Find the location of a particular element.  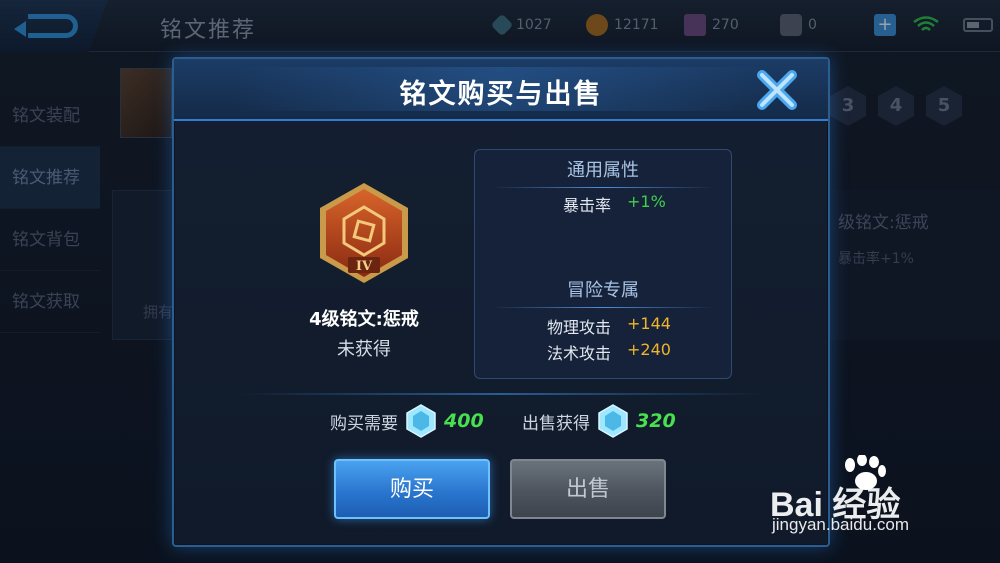

rune-level-badge: IV is located at coordinates (364, 266).